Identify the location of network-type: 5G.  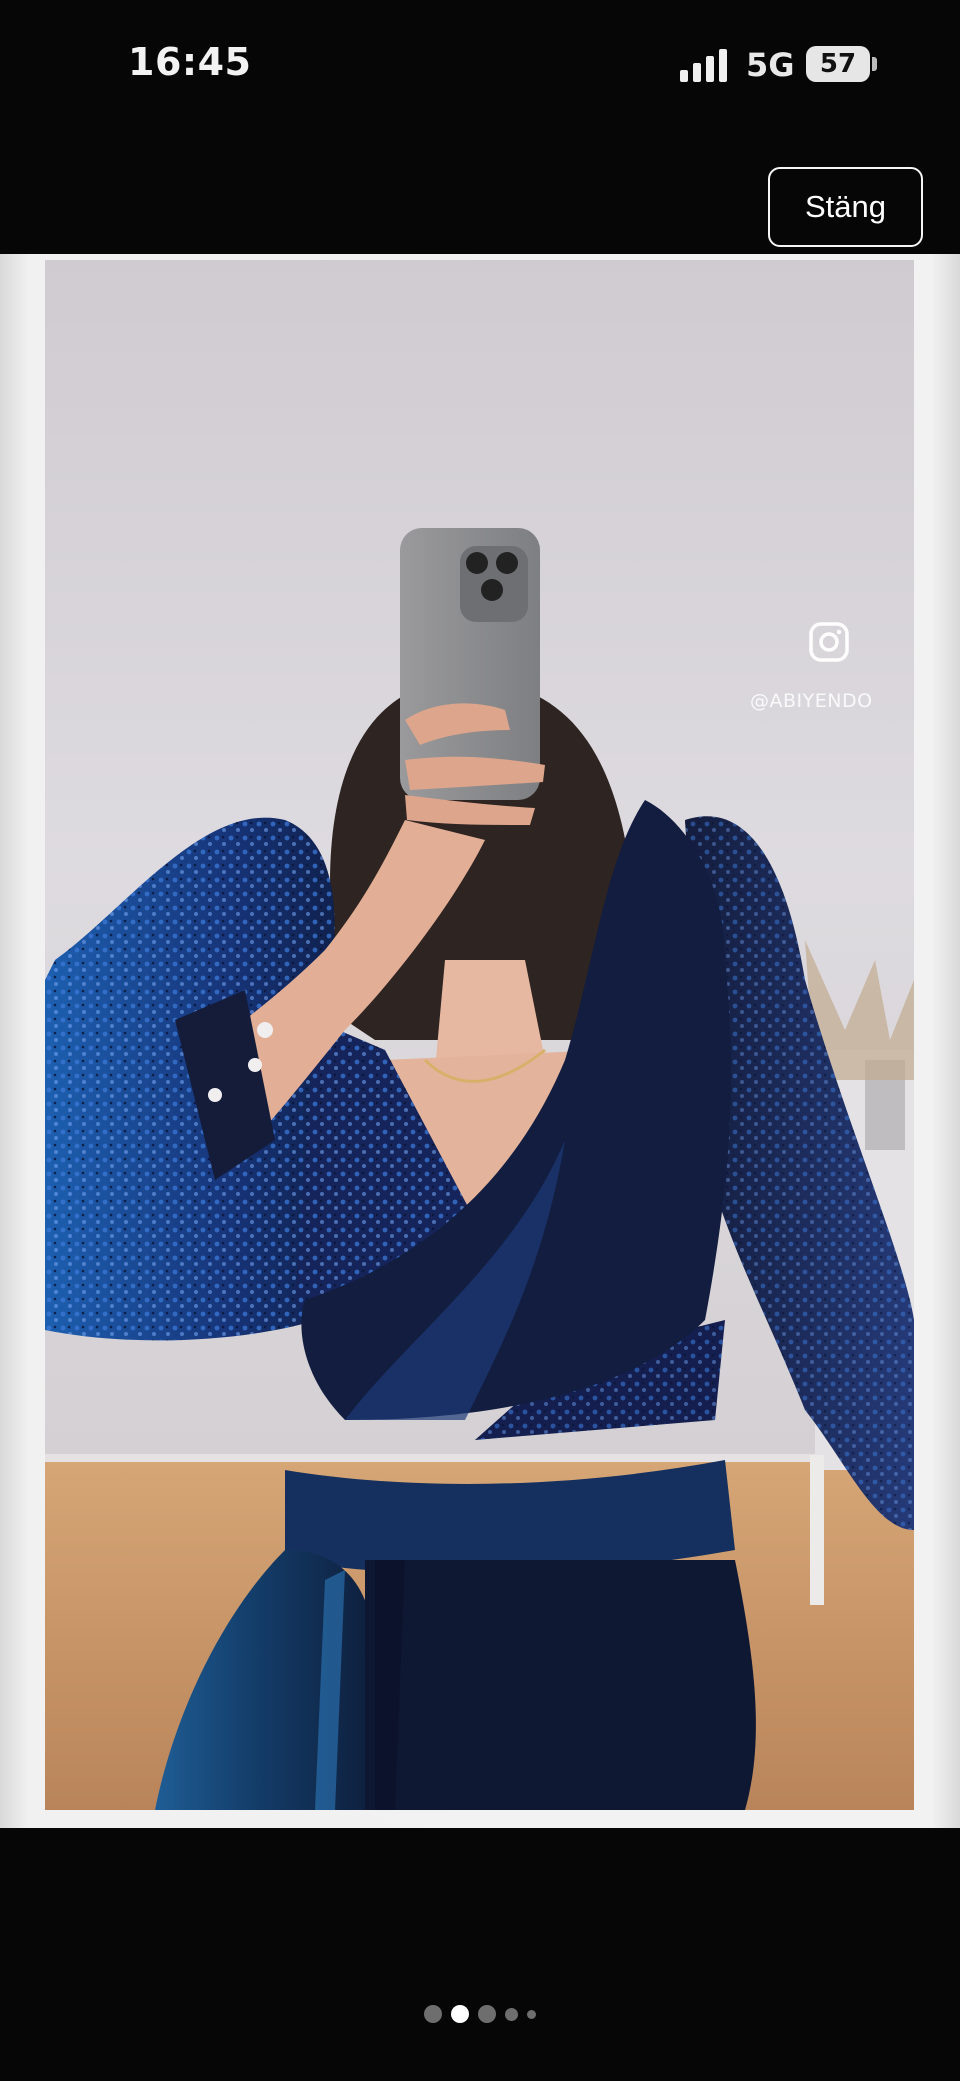
(770, 65).